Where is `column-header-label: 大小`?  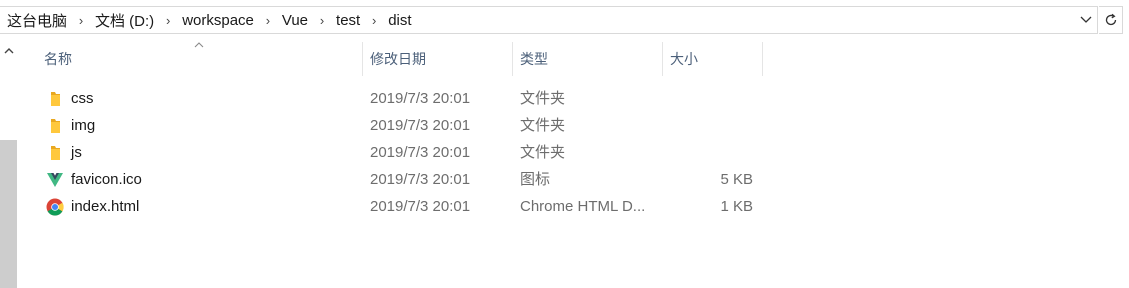
column-header-label: 大小 is located at coordinates (684, 59).